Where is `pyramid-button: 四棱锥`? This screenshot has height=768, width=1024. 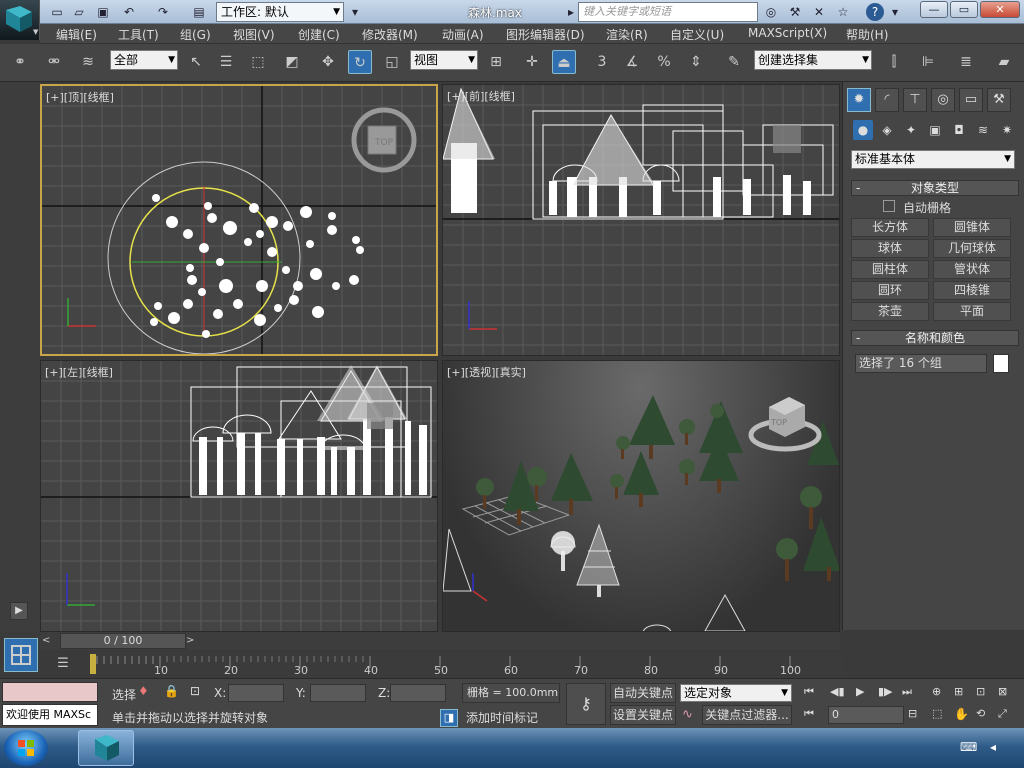 pyramid-button: 四棱锥 is located at coordinates (972, 290).